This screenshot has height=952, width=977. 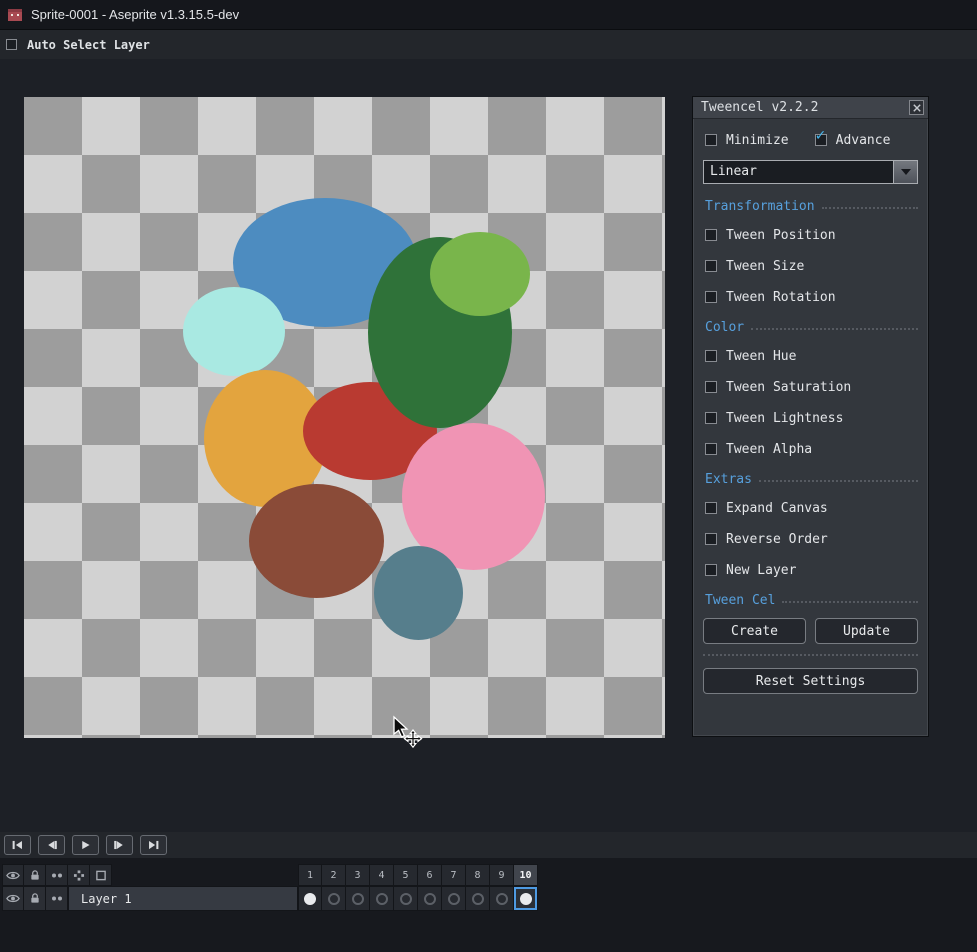 I want to click on minimize-checkbox-row: Minimize, so click(x=747, y=140).